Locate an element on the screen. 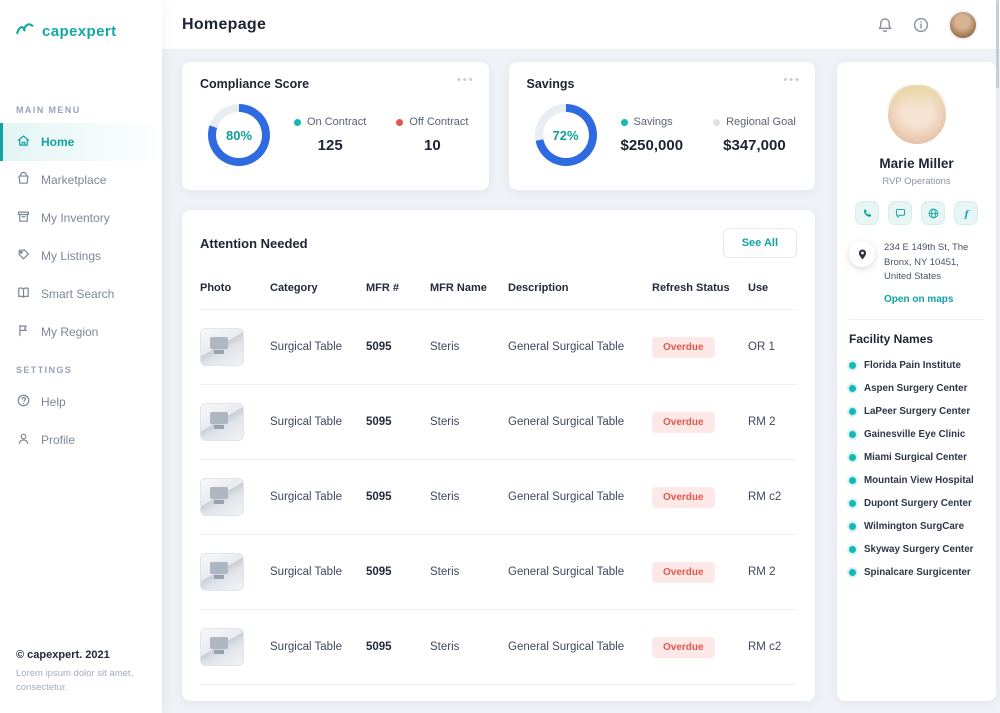 The image size is (1000, 713). settings-label: SETTINGS is located at coordinates (44, 370).